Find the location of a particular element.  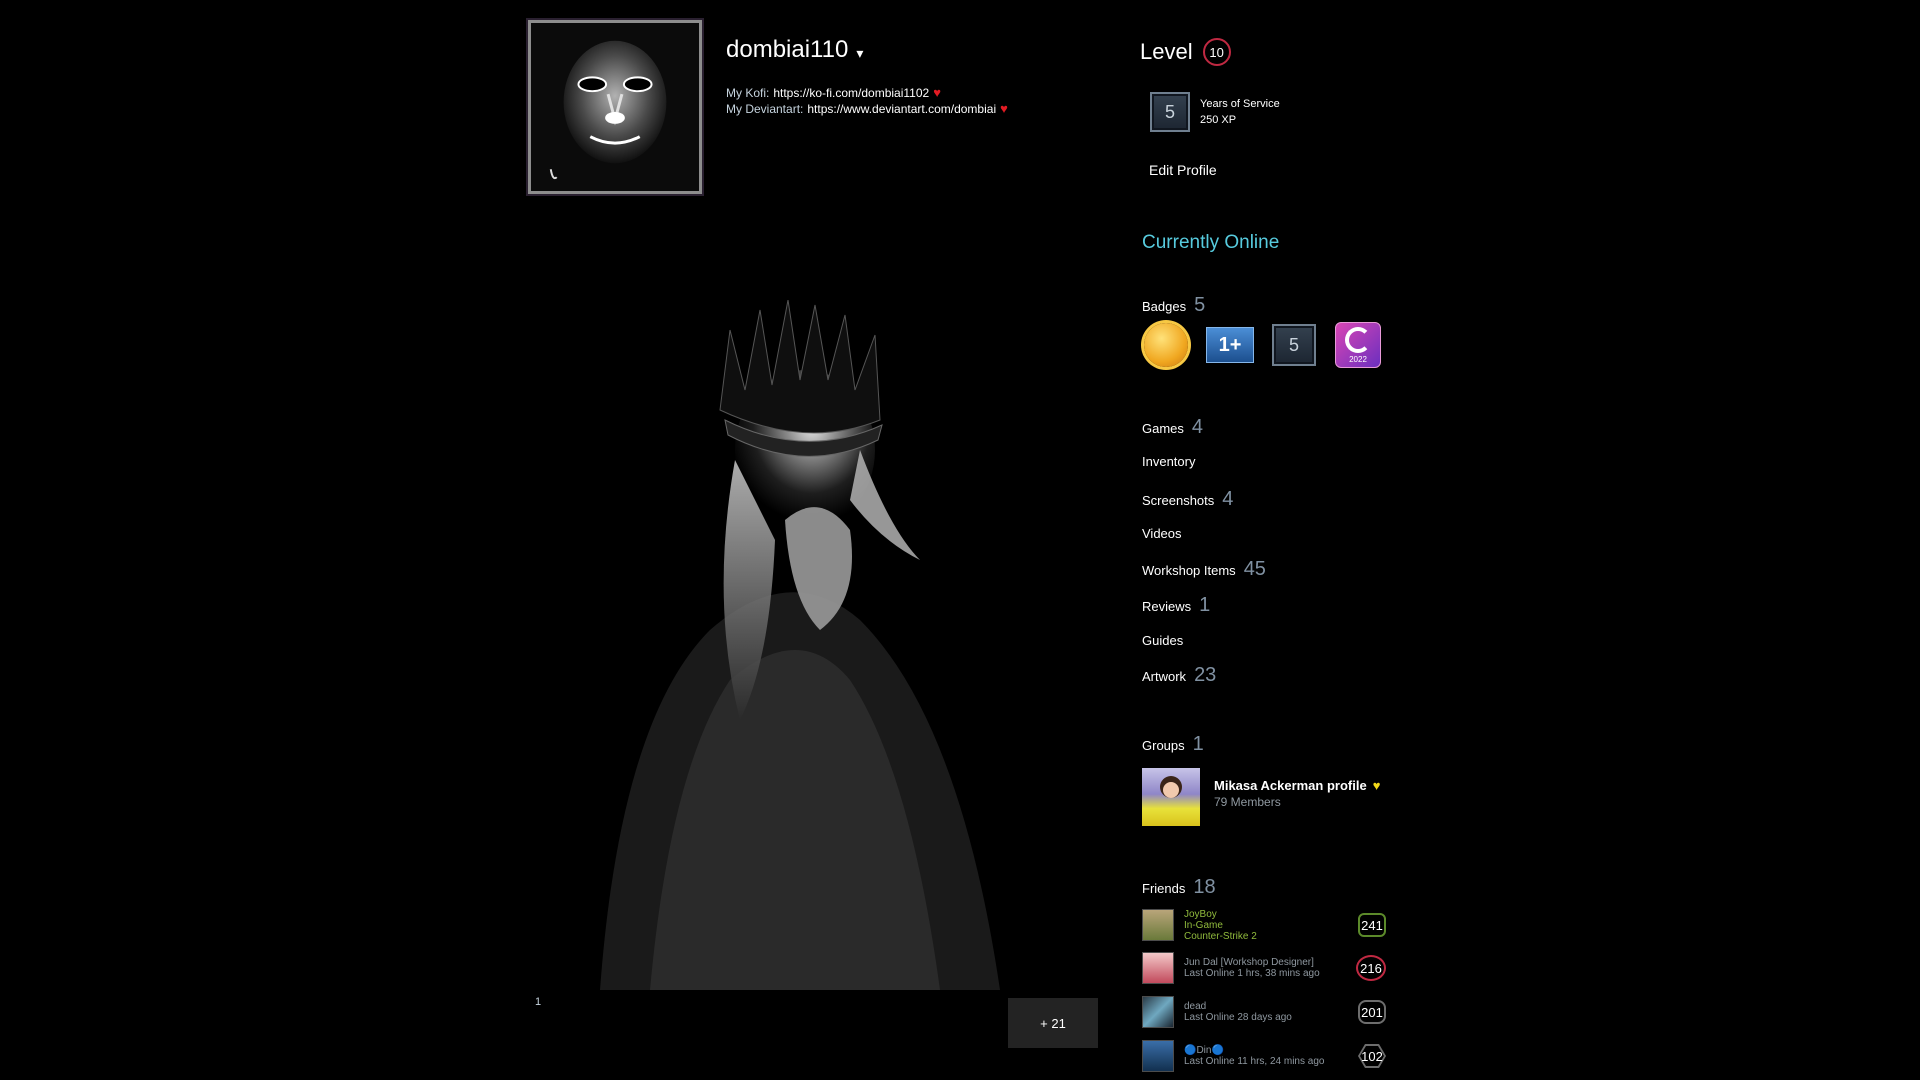

friend-status: Last Online 28 days ago is located at coordinates (1238, 1017).